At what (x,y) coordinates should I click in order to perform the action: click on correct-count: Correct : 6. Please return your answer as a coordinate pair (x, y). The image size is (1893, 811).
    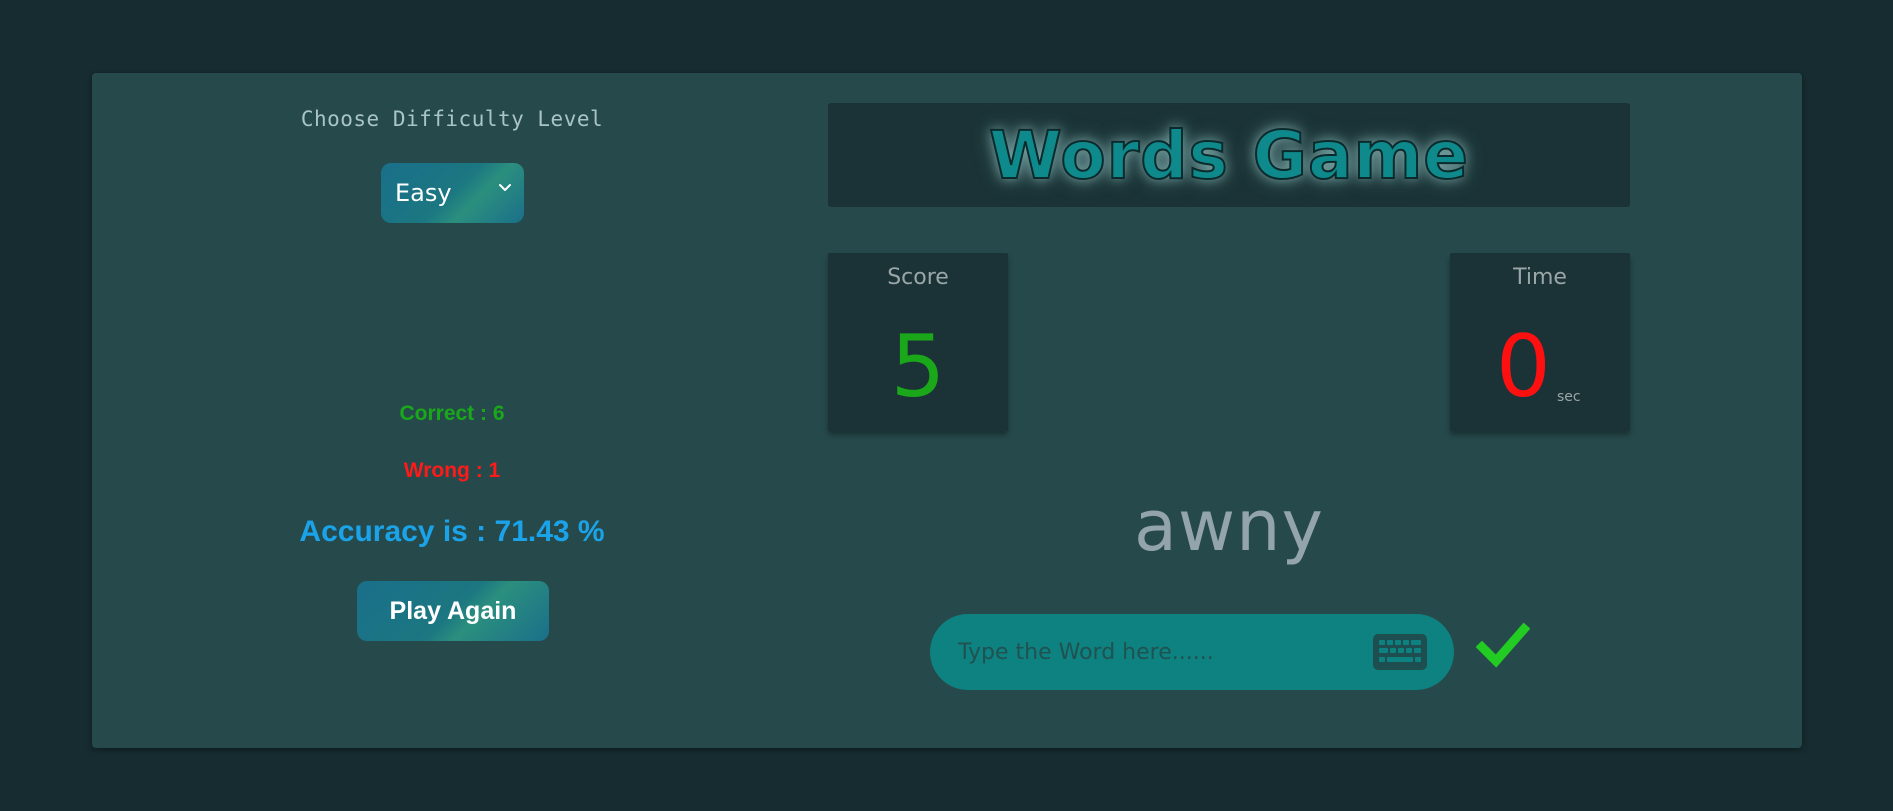
    Looking at the image, I should click on (452, 413).